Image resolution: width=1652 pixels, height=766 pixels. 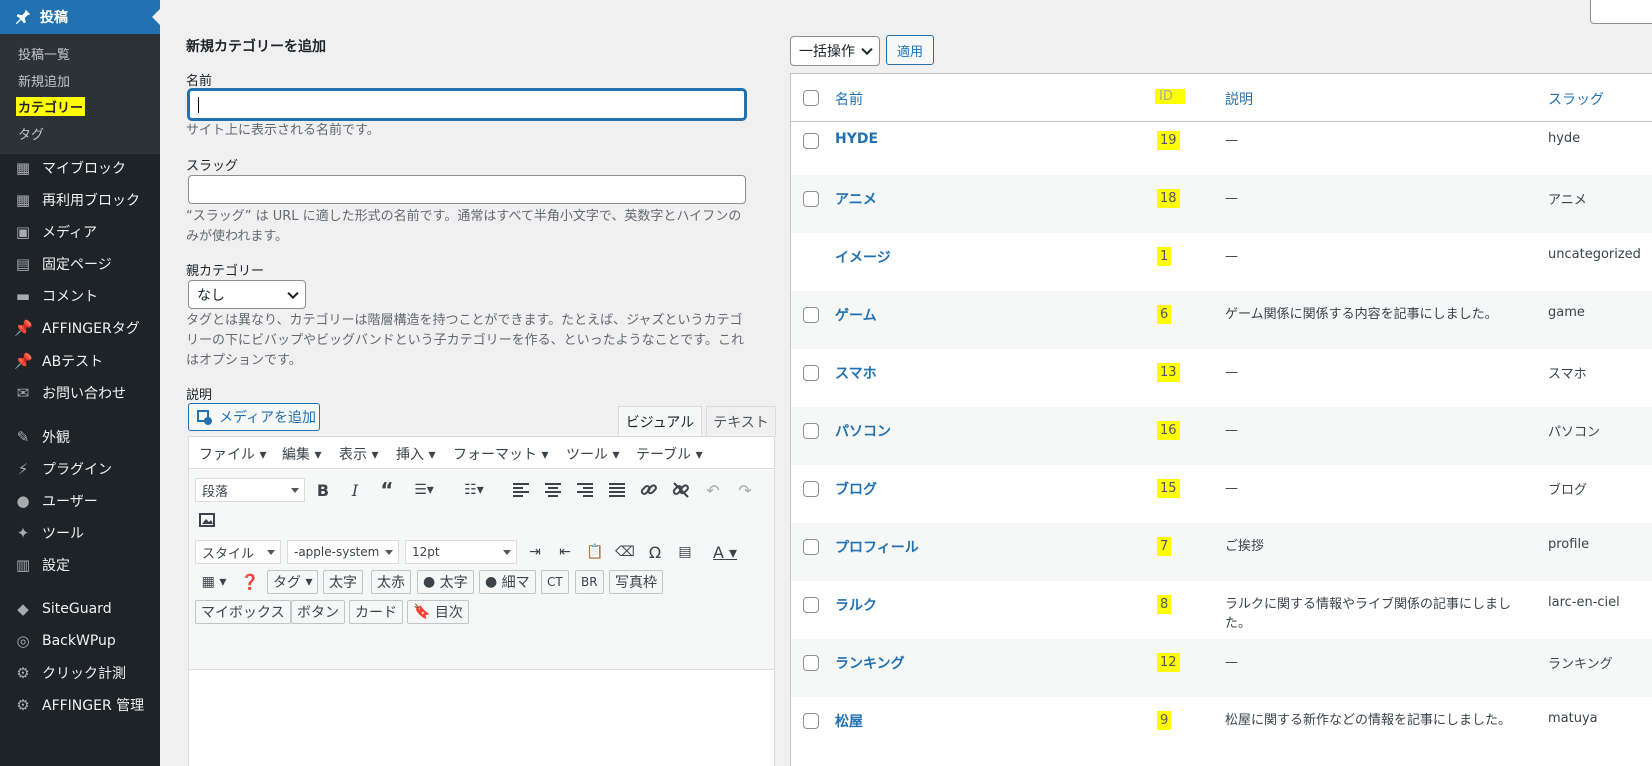 I want to click on column-description: 説明, so click(x=1239, y=99).